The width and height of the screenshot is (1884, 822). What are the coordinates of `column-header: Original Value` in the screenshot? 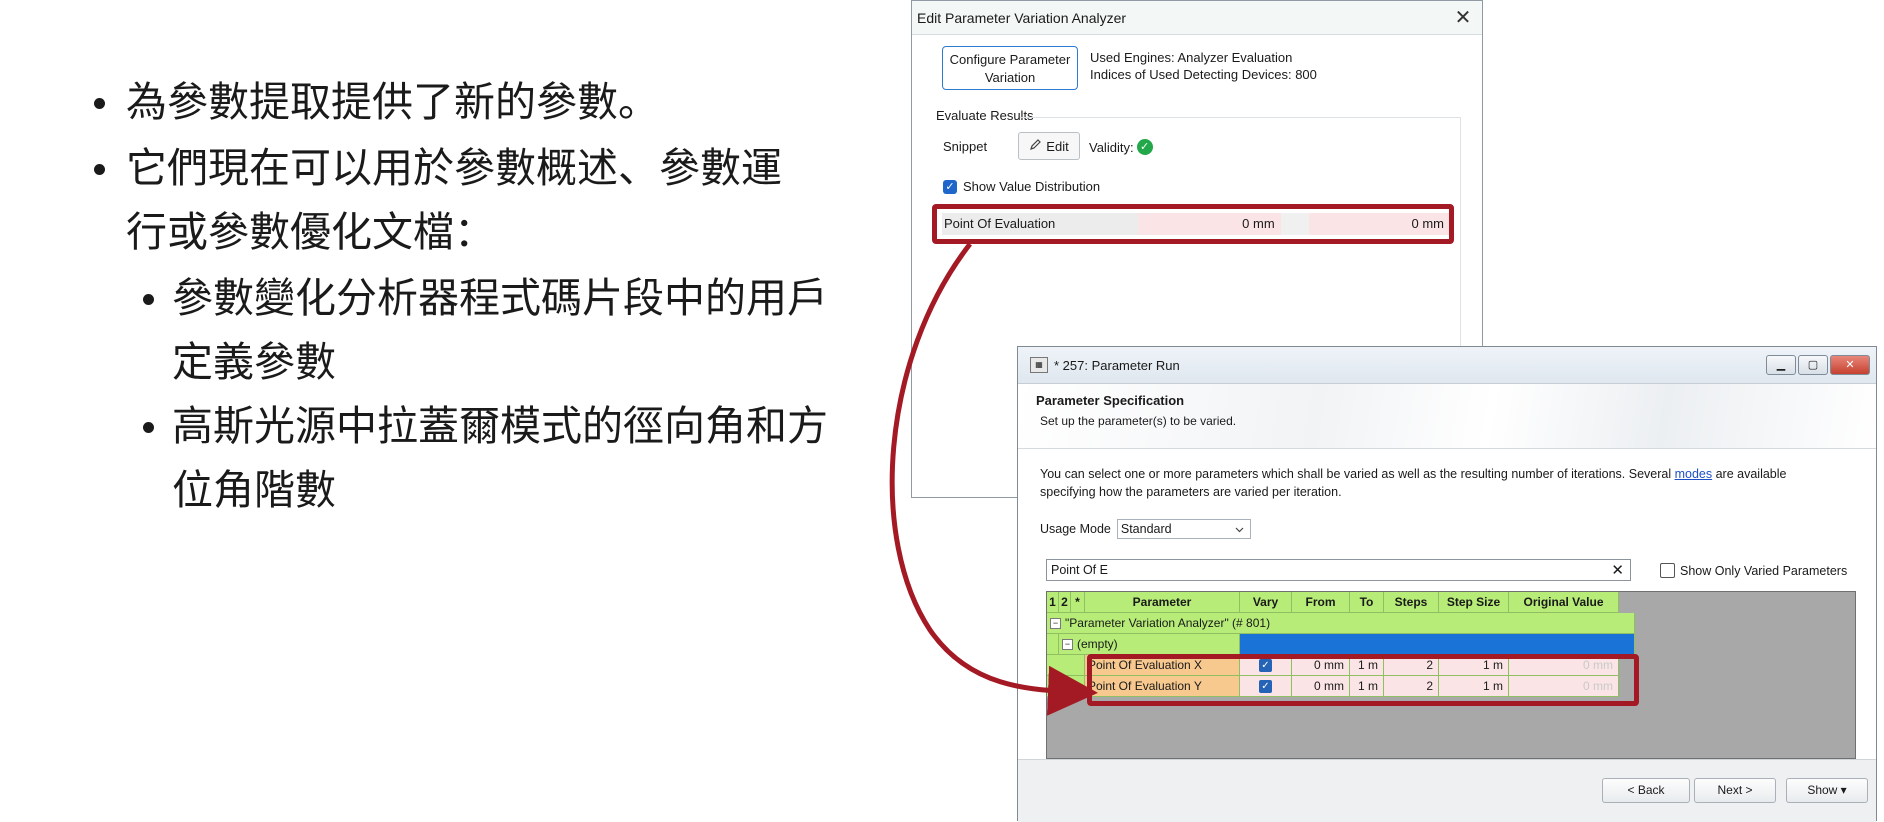 It's located at (1564, 602).